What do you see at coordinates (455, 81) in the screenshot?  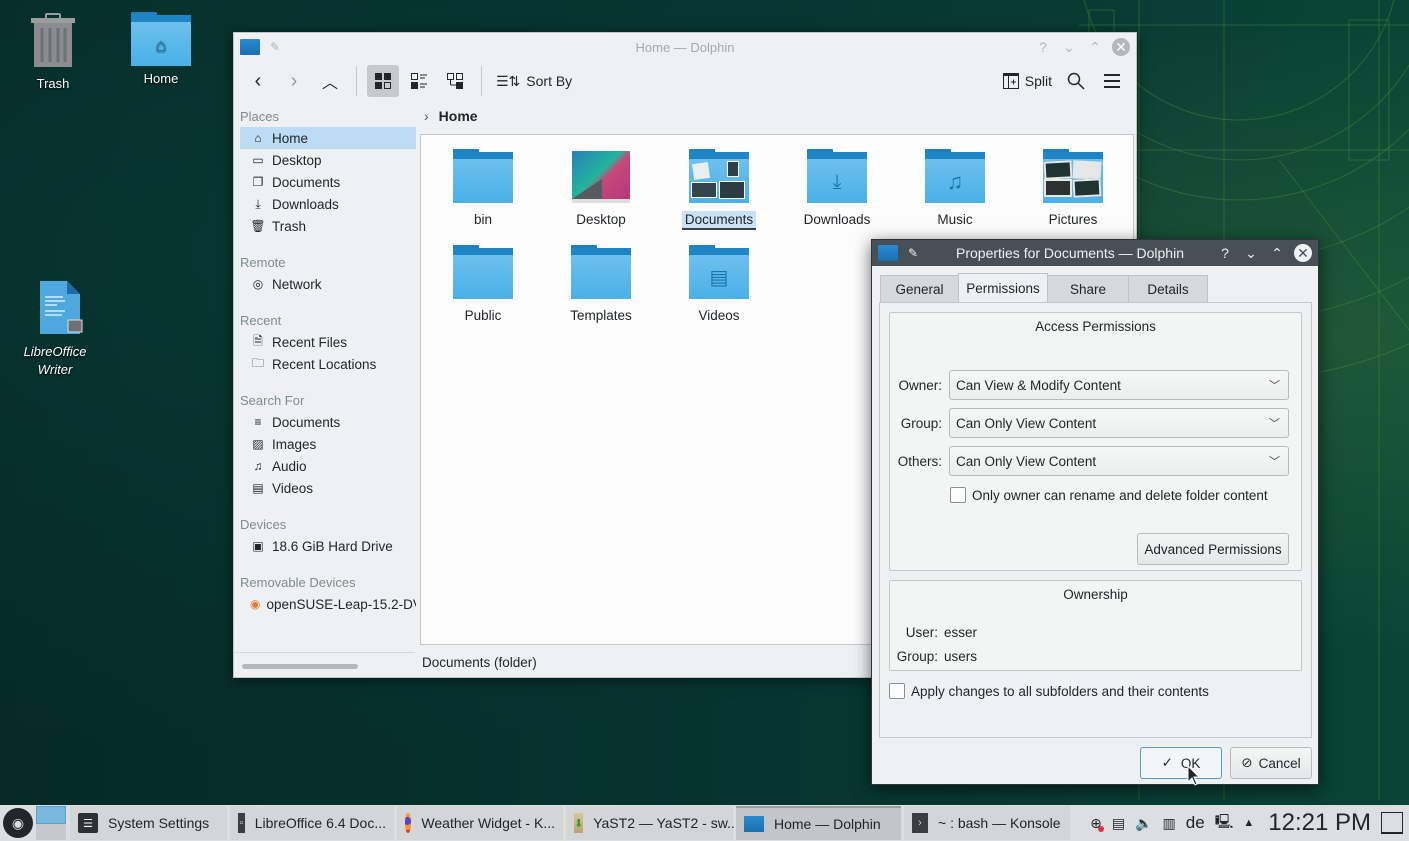 I see `details-view-button` at bounding box center [455, 81].